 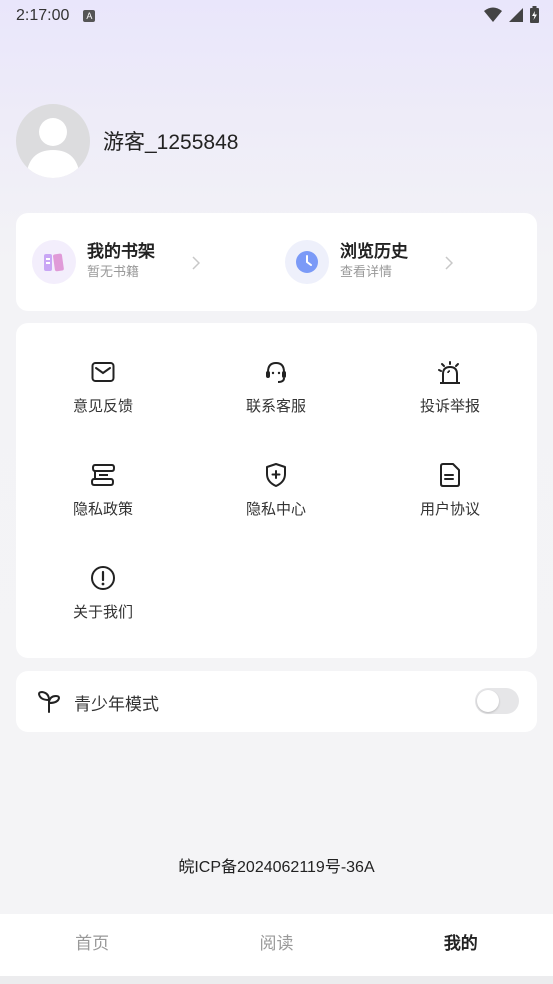 I want to click on tab-home: 首页, so click(x=92, y=945).